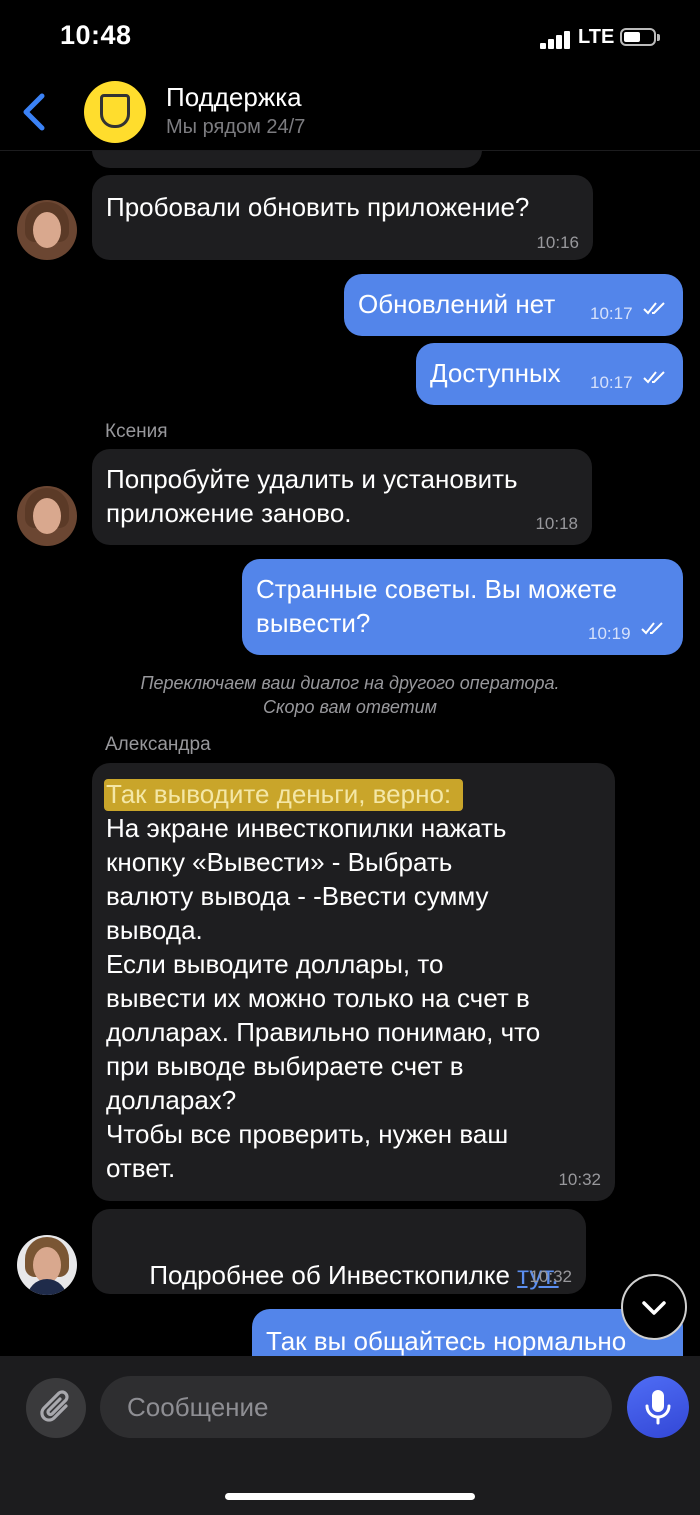 The height and width of the screenshot is (1515, 700). Describe the element at coordinates (229, 513) in the screenshot. I see `message-text-line: приложение заново.` at that location.